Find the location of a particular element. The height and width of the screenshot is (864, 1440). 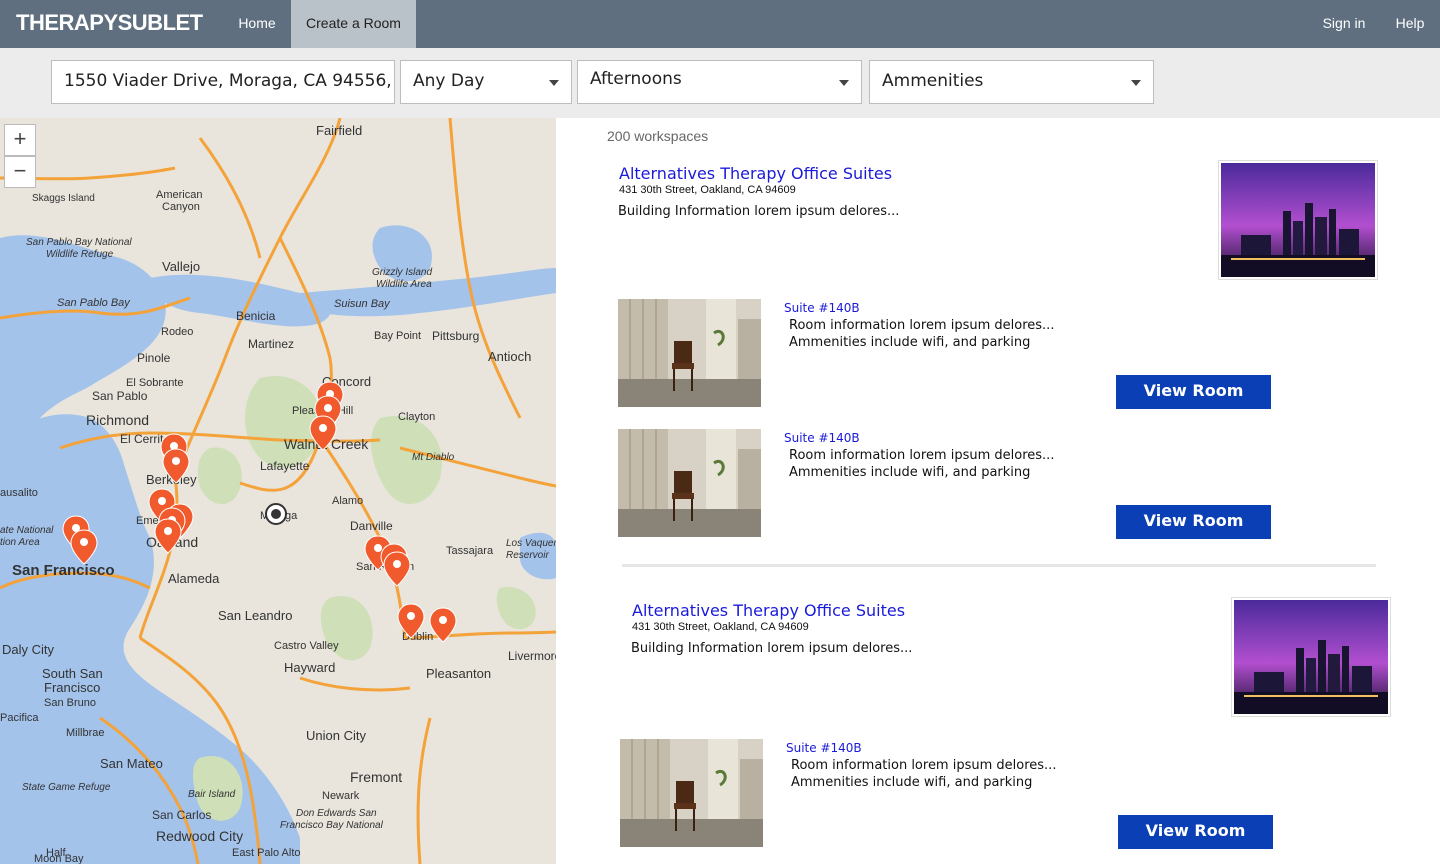

svg-text: San Pablo Bay is located at coordinates (94, 303).